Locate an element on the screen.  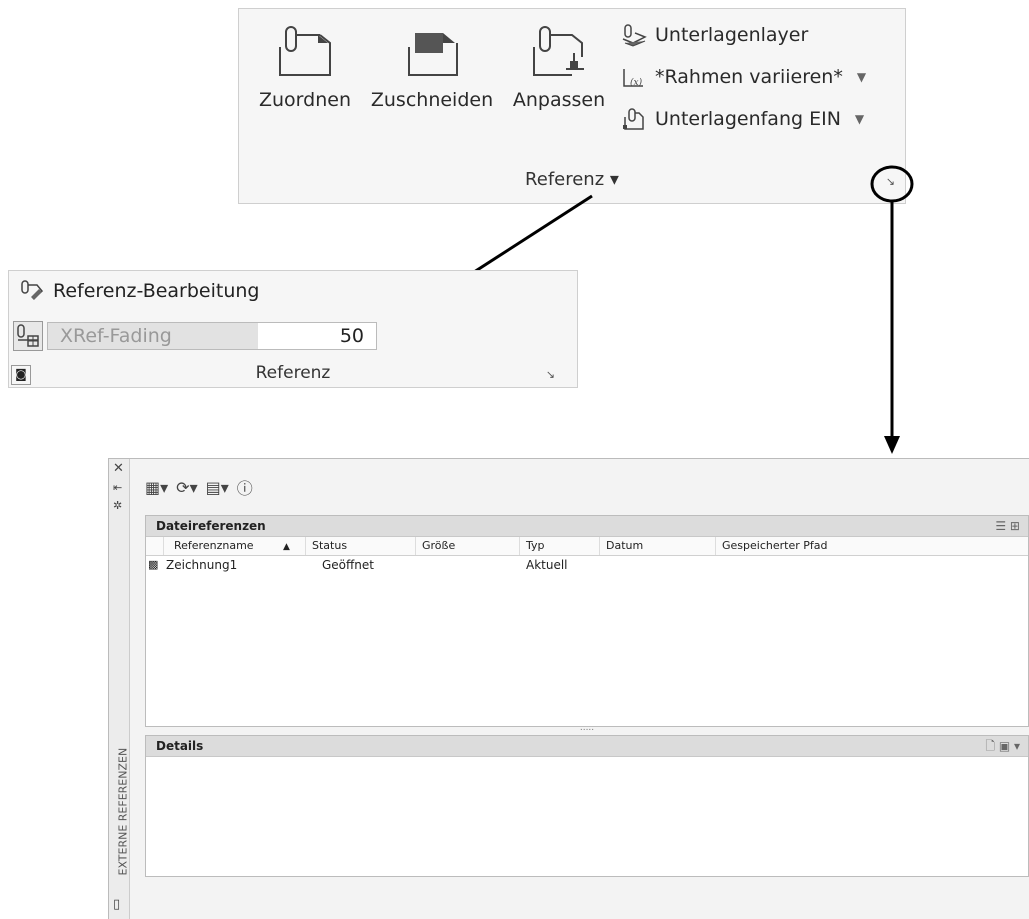
highlight-circle is located at coordinates (892, 184).